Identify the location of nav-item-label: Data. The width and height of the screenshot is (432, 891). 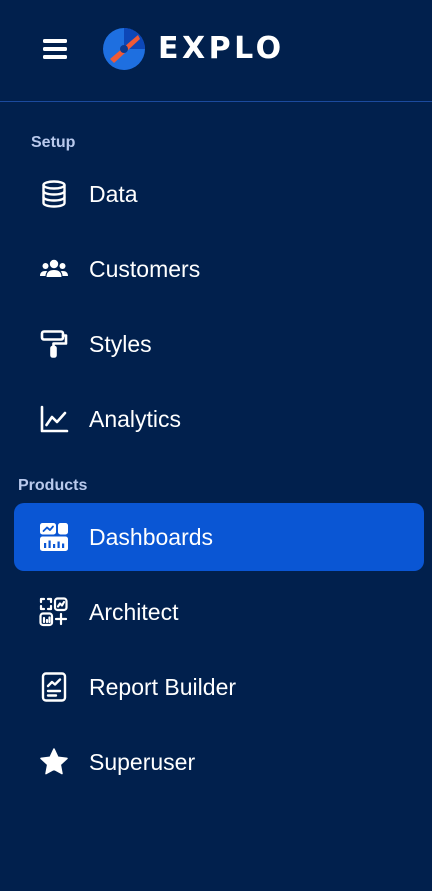
(113, 194).